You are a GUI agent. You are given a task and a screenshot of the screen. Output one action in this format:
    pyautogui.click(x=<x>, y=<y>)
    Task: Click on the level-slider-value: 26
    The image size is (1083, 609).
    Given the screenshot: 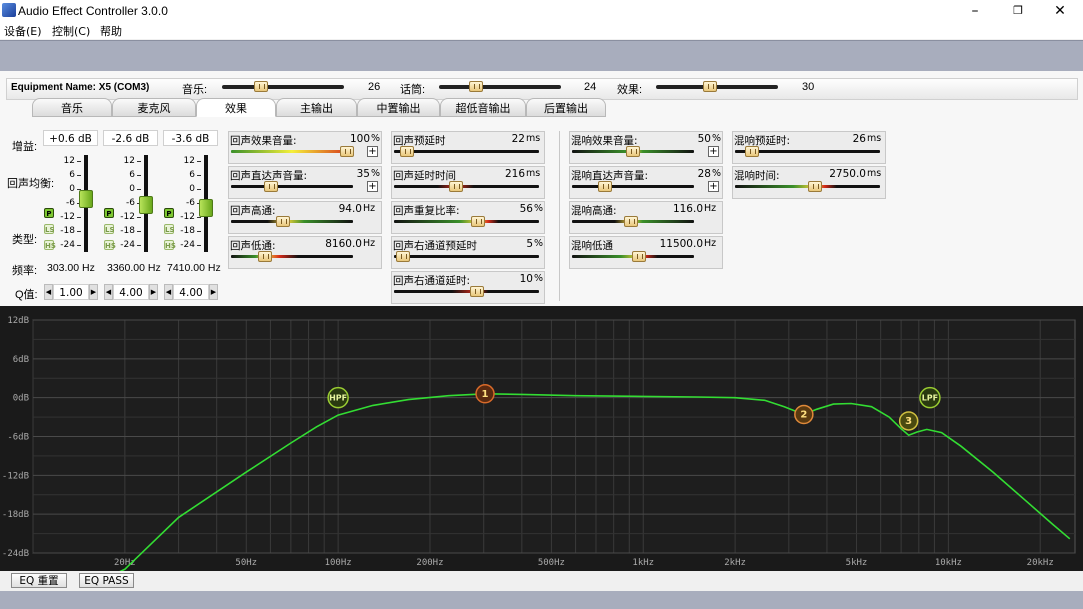 What is the action you would take?
    pyautogui.click(x=374, y=87)
    